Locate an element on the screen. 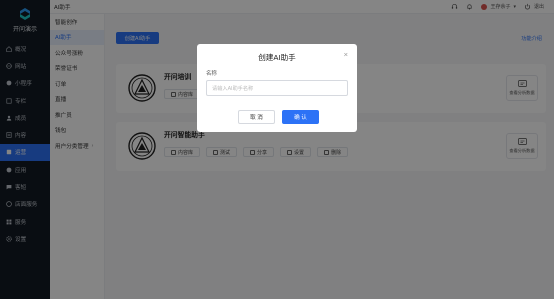 This screenshot has width=554, height=299. create-assistant-dialog: 创建AI助手 × 名称 请输入AI助手名称 取 消 确 认 is located at coordinates (277, 88).